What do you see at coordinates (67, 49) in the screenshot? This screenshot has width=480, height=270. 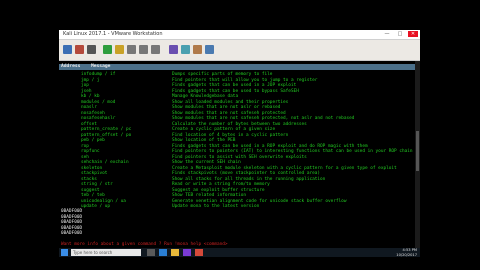 I see `open-icon` at bounding box center [67, 49].